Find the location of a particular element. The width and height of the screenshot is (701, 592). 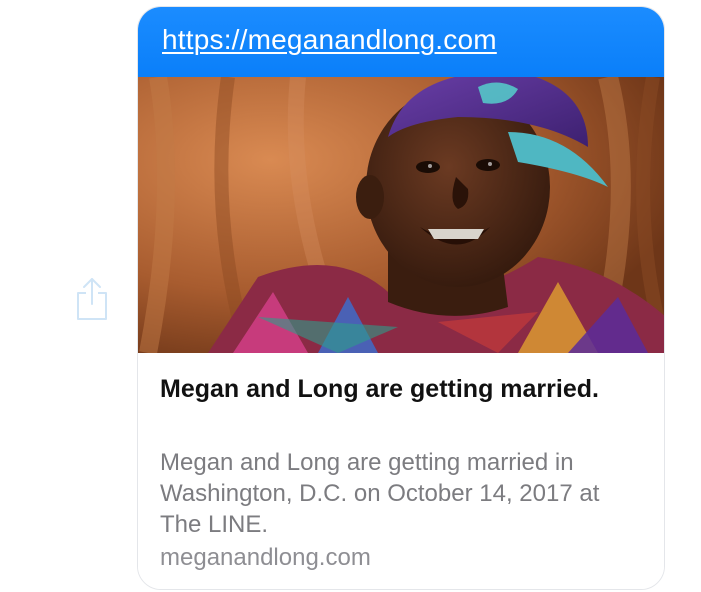

preview-title: Megan and Long are getting married. is located at coordinates (379, 389).